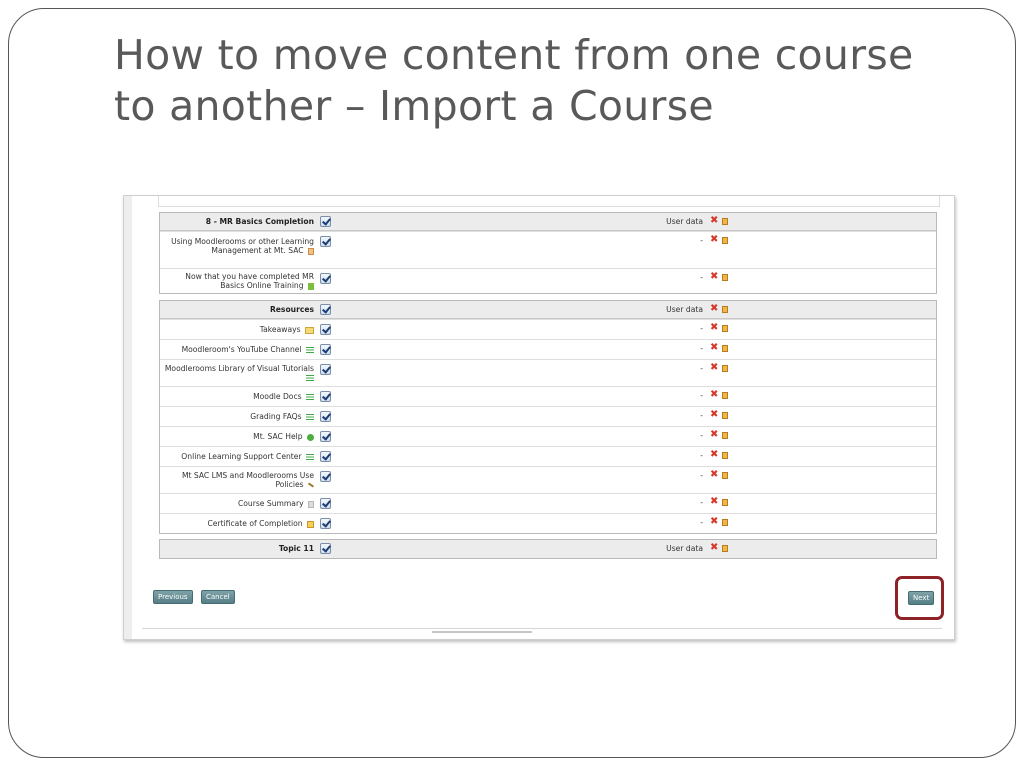 This screenshot has height=768, width=1024. I want to click on slide-title-line-1: How to move content from one course, so click(514, 55).